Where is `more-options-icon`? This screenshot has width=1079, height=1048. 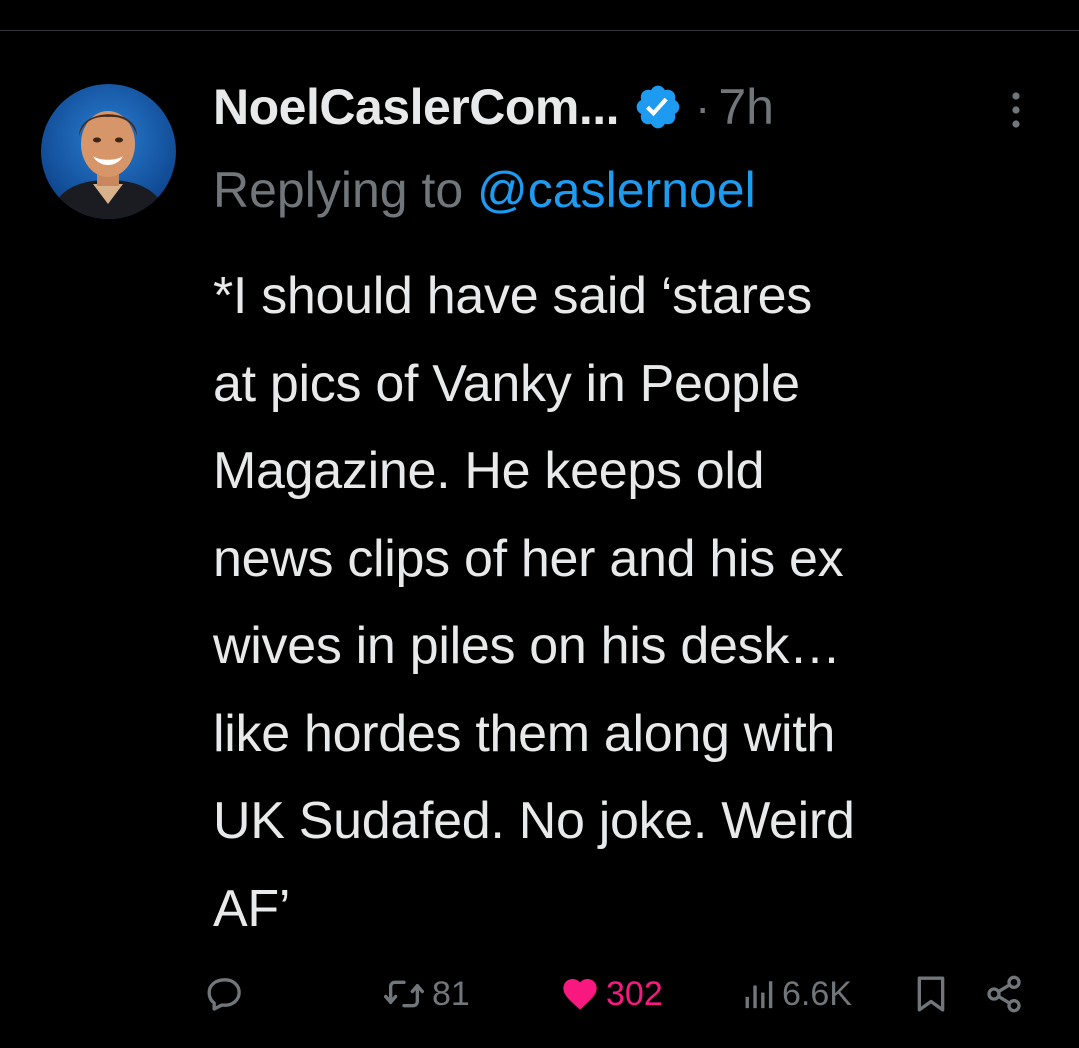 more-options-icon is located at coordinates (1016, 110).